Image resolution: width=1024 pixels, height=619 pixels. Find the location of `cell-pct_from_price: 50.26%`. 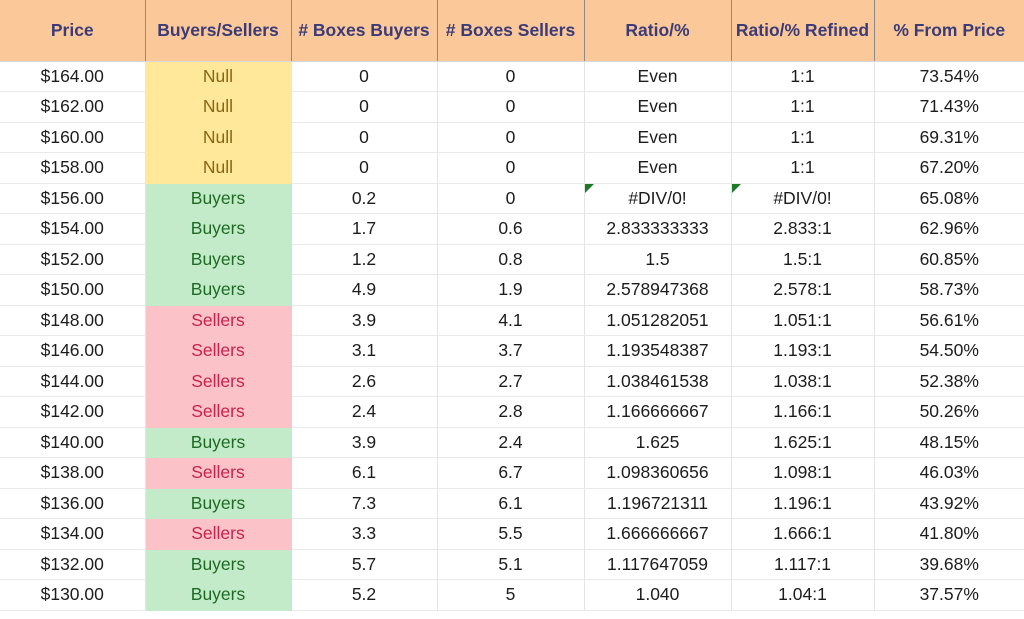

cell-pct_from_price: 50.26% is located at coordinates (949, 412).